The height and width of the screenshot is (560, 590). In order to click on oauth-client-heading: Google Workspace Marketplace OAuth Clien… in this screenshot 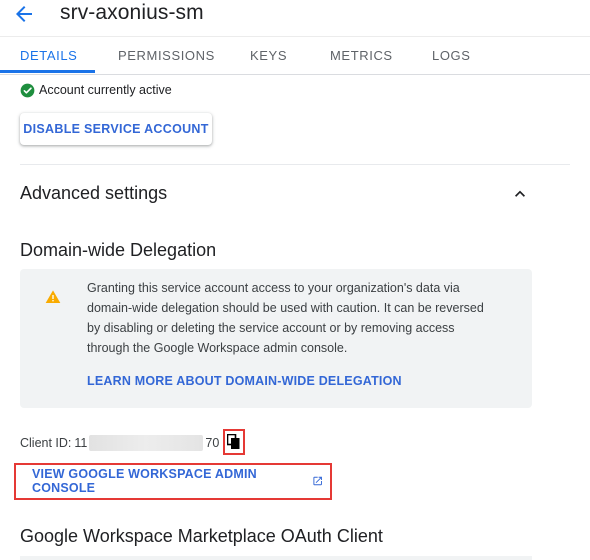, I will do `click(201, 536)`.